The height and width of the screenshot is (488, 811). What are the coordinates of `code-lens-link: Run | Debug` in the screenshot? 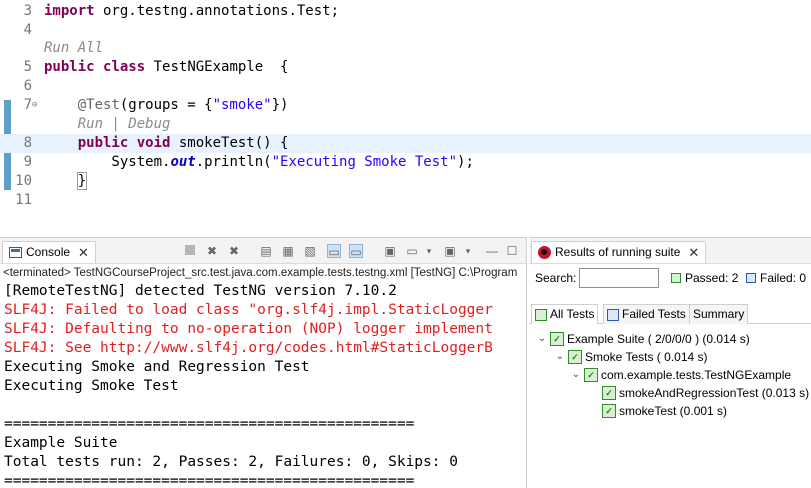 It's located at (107, 124).